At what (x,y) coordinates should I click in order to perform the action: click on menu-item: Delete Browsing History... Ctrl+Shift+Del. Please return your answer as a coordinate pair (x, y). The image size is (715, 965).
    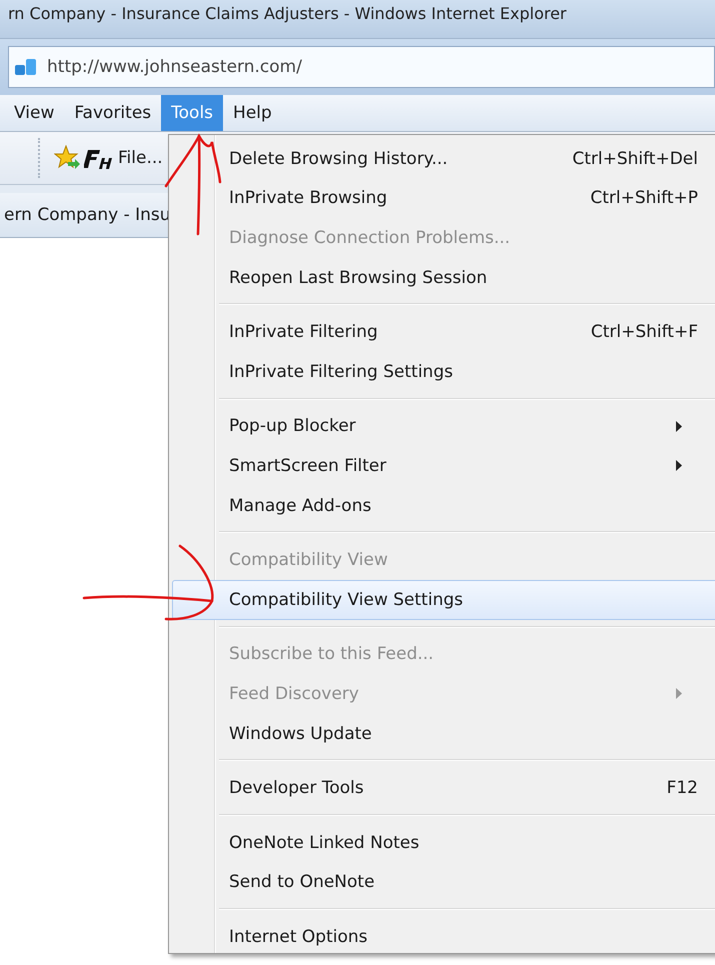
    Looking at the image, I should click on (443, 159).